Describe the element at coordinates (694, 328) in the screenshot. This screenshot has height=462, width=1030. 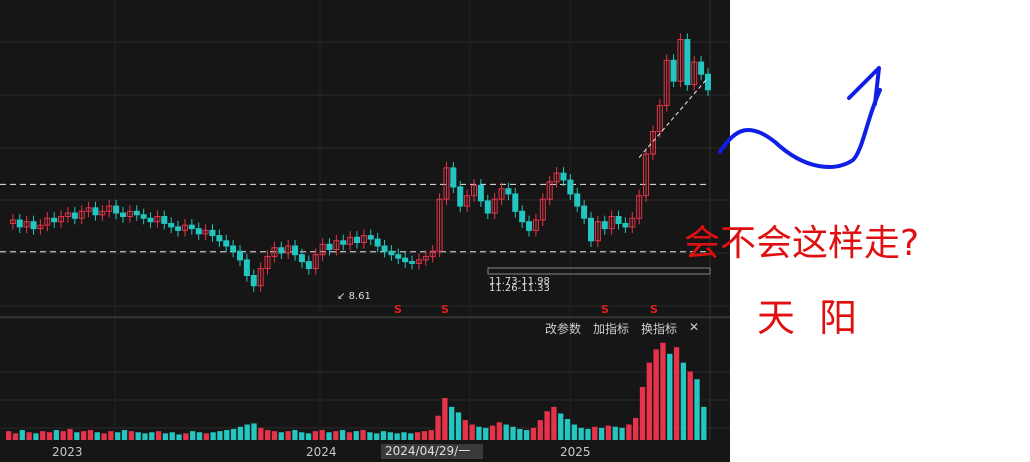
I see `close-icon: ✕` at that location.